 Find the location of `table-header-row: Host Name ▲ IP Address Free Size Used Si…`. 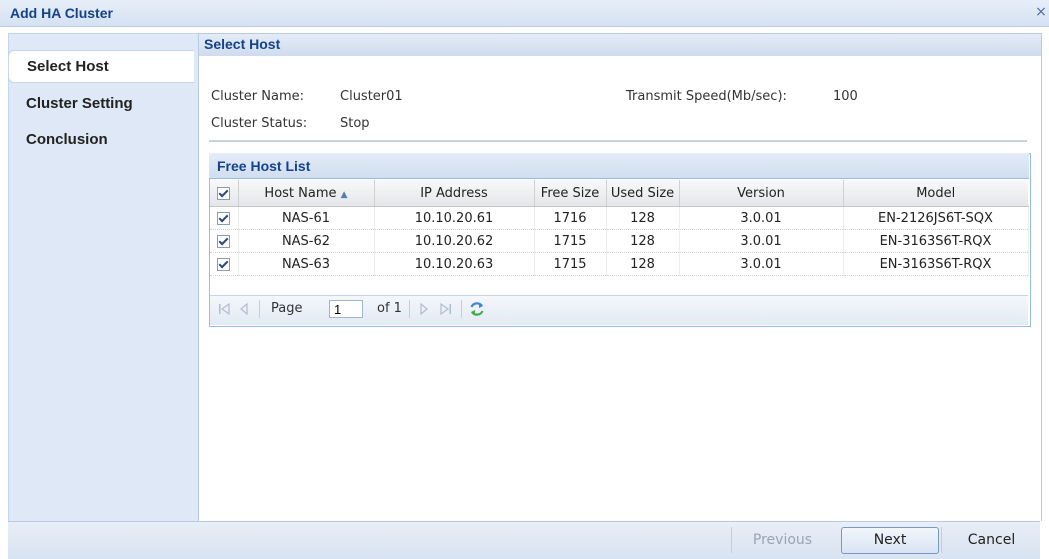

table-header-row: Host Name ▲ IP Address Free Size Used Si… is located at coordinates (619, 193).